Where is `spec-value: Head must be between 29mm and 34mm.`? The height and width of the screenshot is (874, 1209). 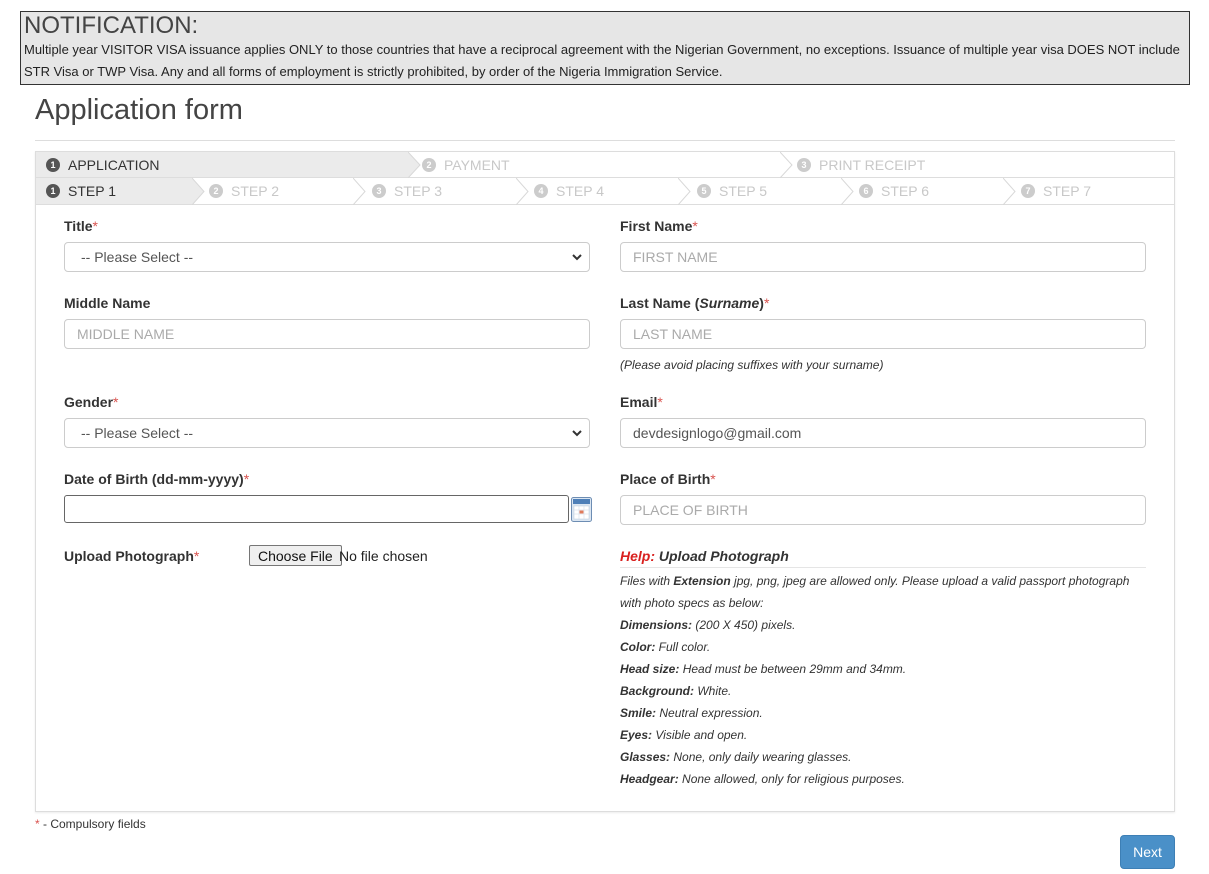 spec-value: Head must be between 29mm and 34mm. is located at coordinates (793, 669).